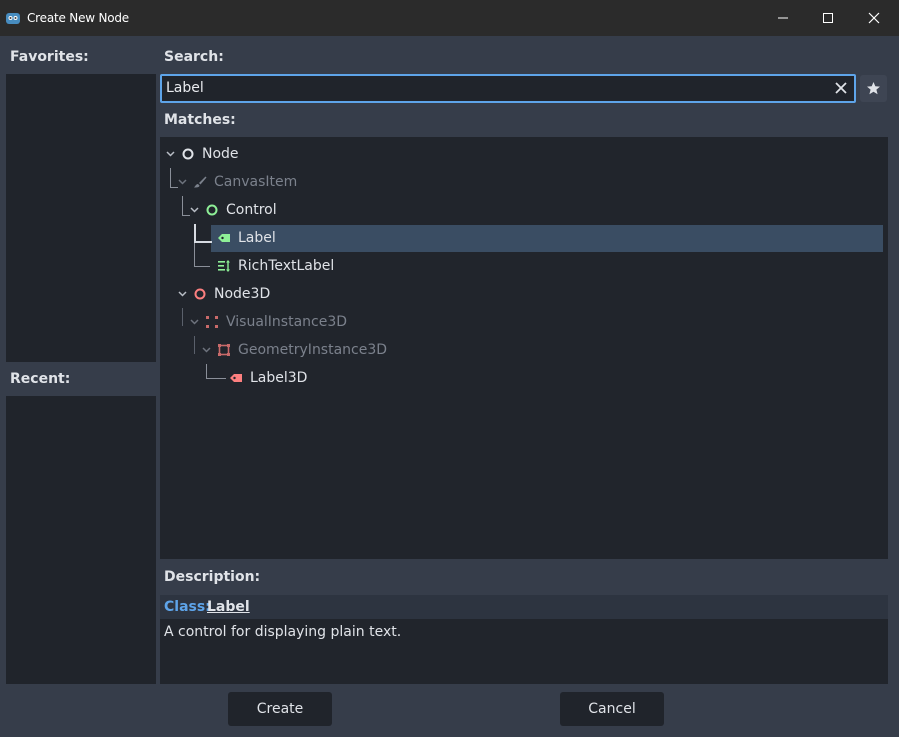 The width and height of the screenshot is (899, 737). Describe the element at coordinates (257, 238) in the screenshot. I see `tree-item-label: Label` at that location.